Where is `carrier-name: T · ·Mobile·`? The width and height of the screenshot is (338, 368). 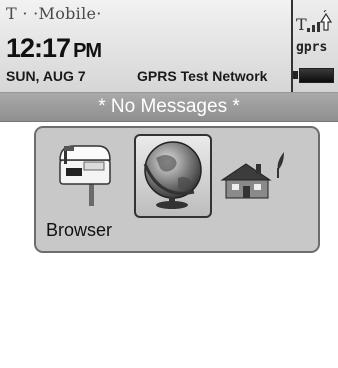
carrier-name: T · ·Mobile· is located at coordinates (54, 13).